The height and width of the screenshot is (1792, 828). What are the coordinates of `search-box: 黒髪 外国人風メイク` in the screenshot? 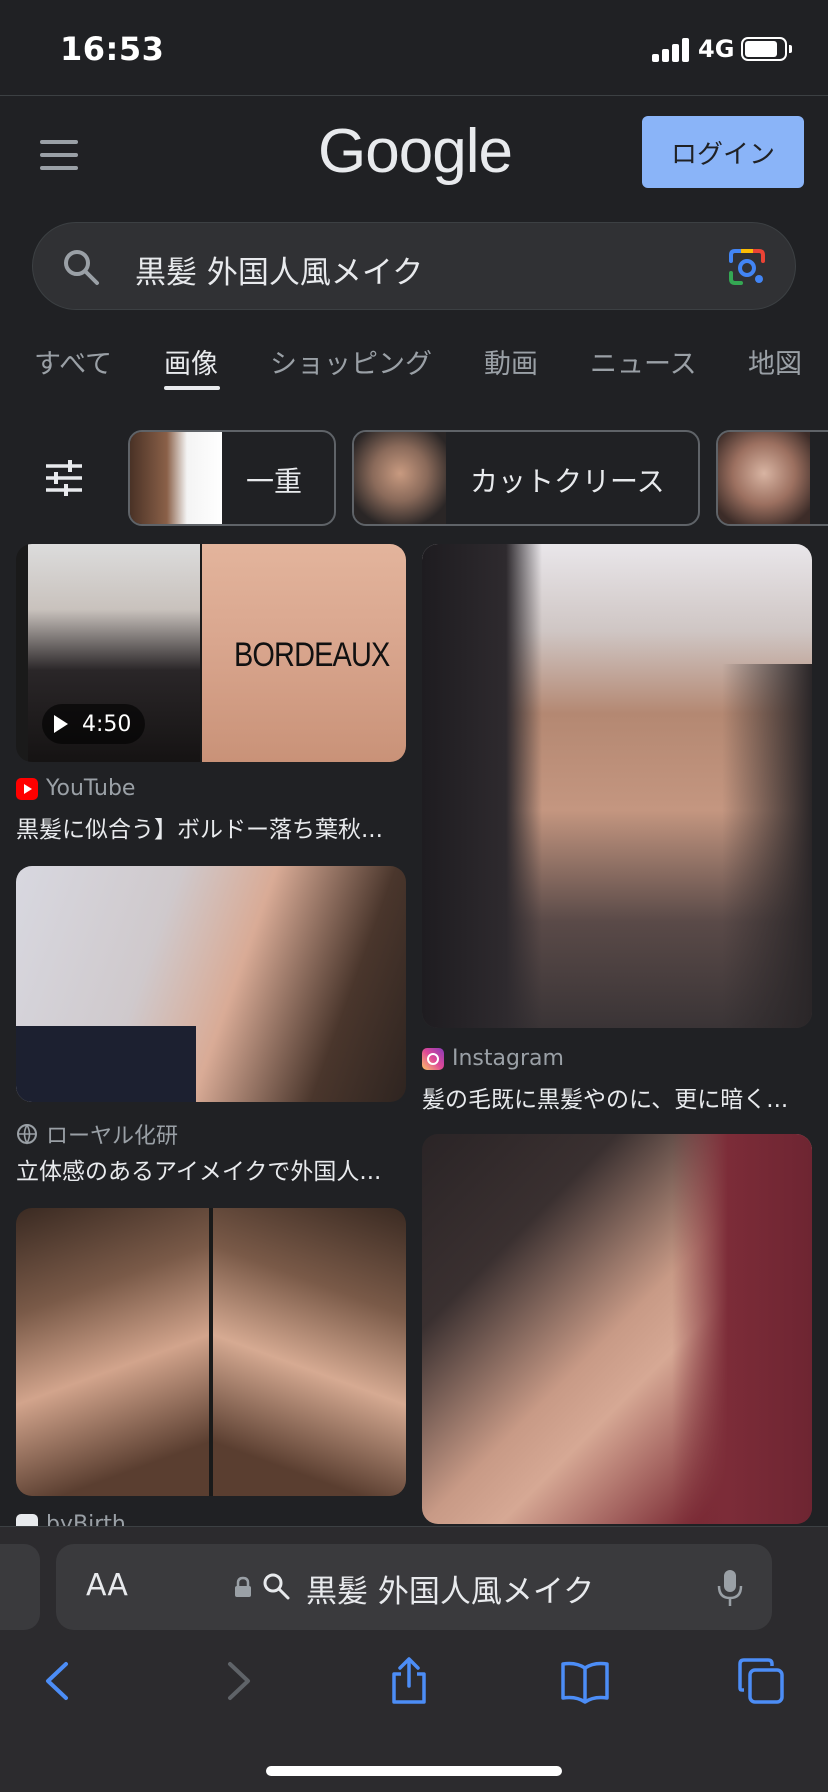 It's located at (414, 266).